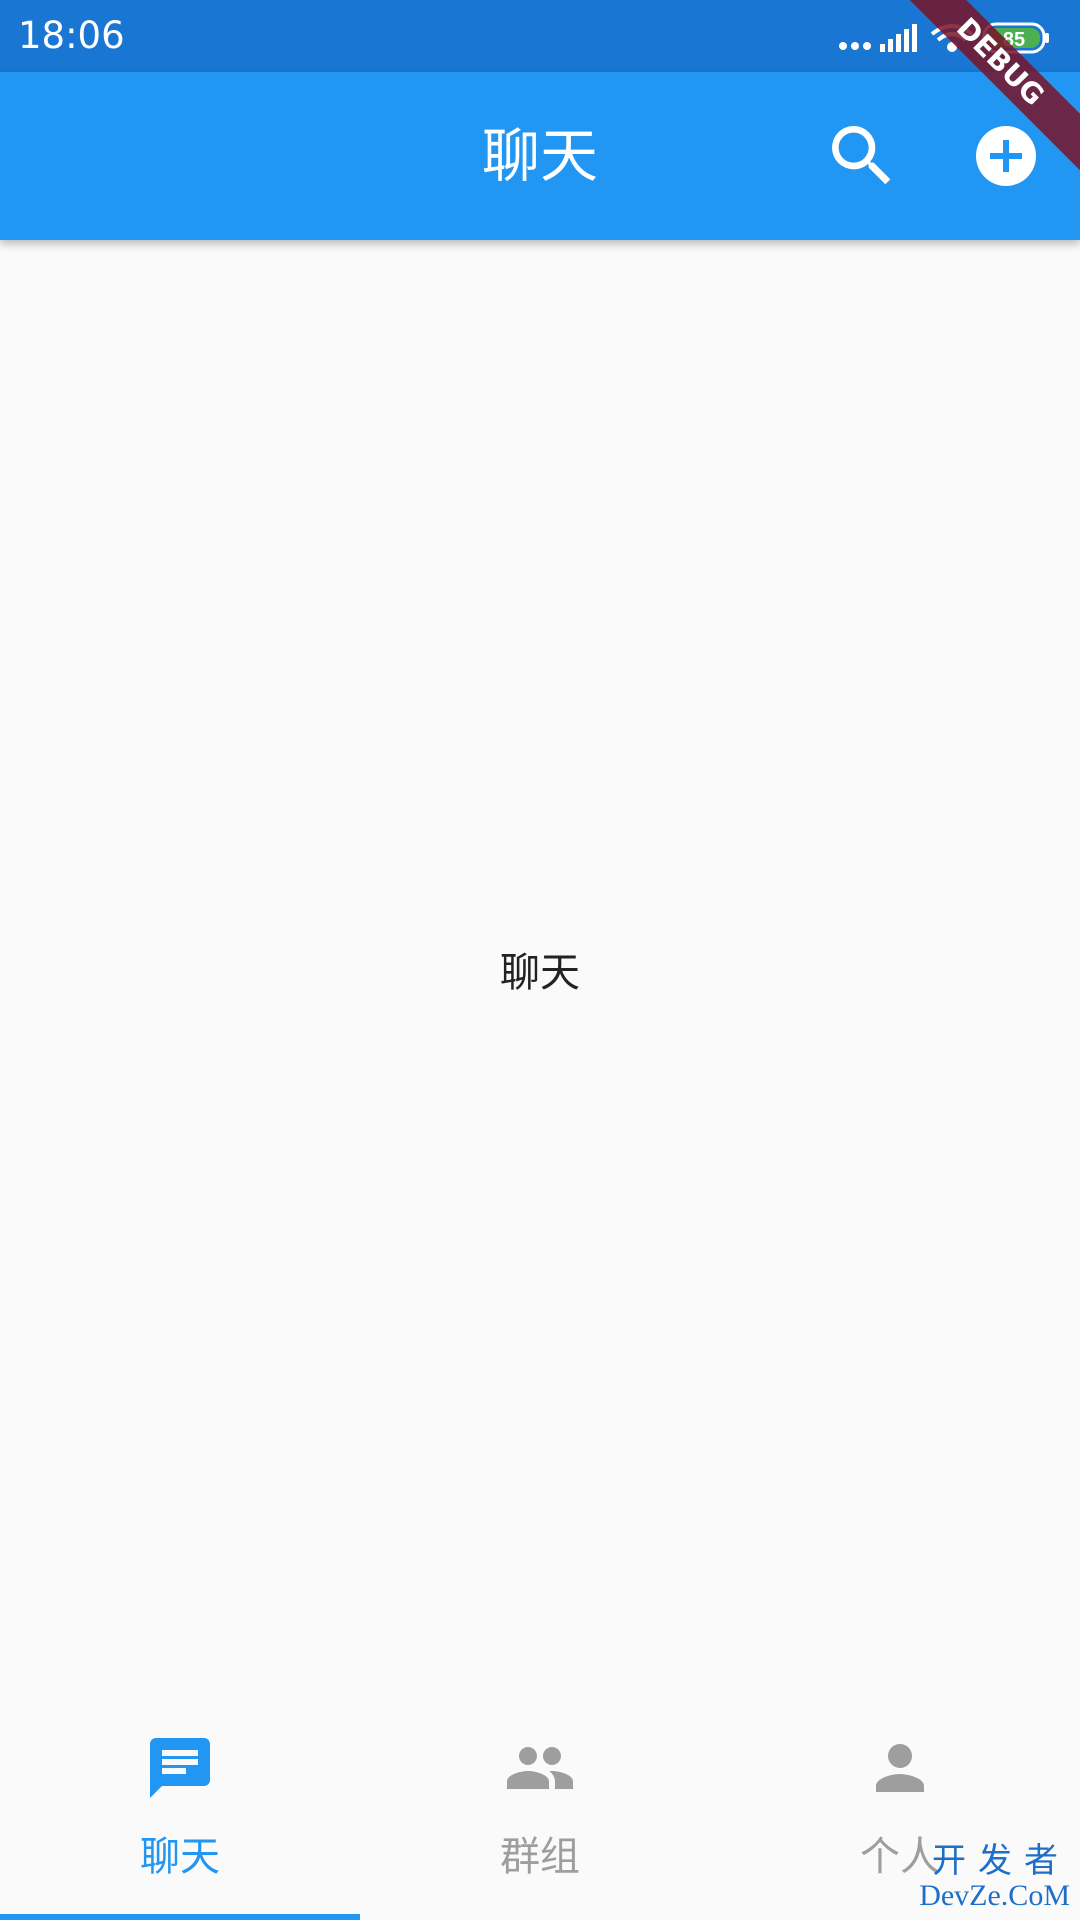 This screenshot has height=1920, width=1080. I want to click on add-button, so click(1006, 156).